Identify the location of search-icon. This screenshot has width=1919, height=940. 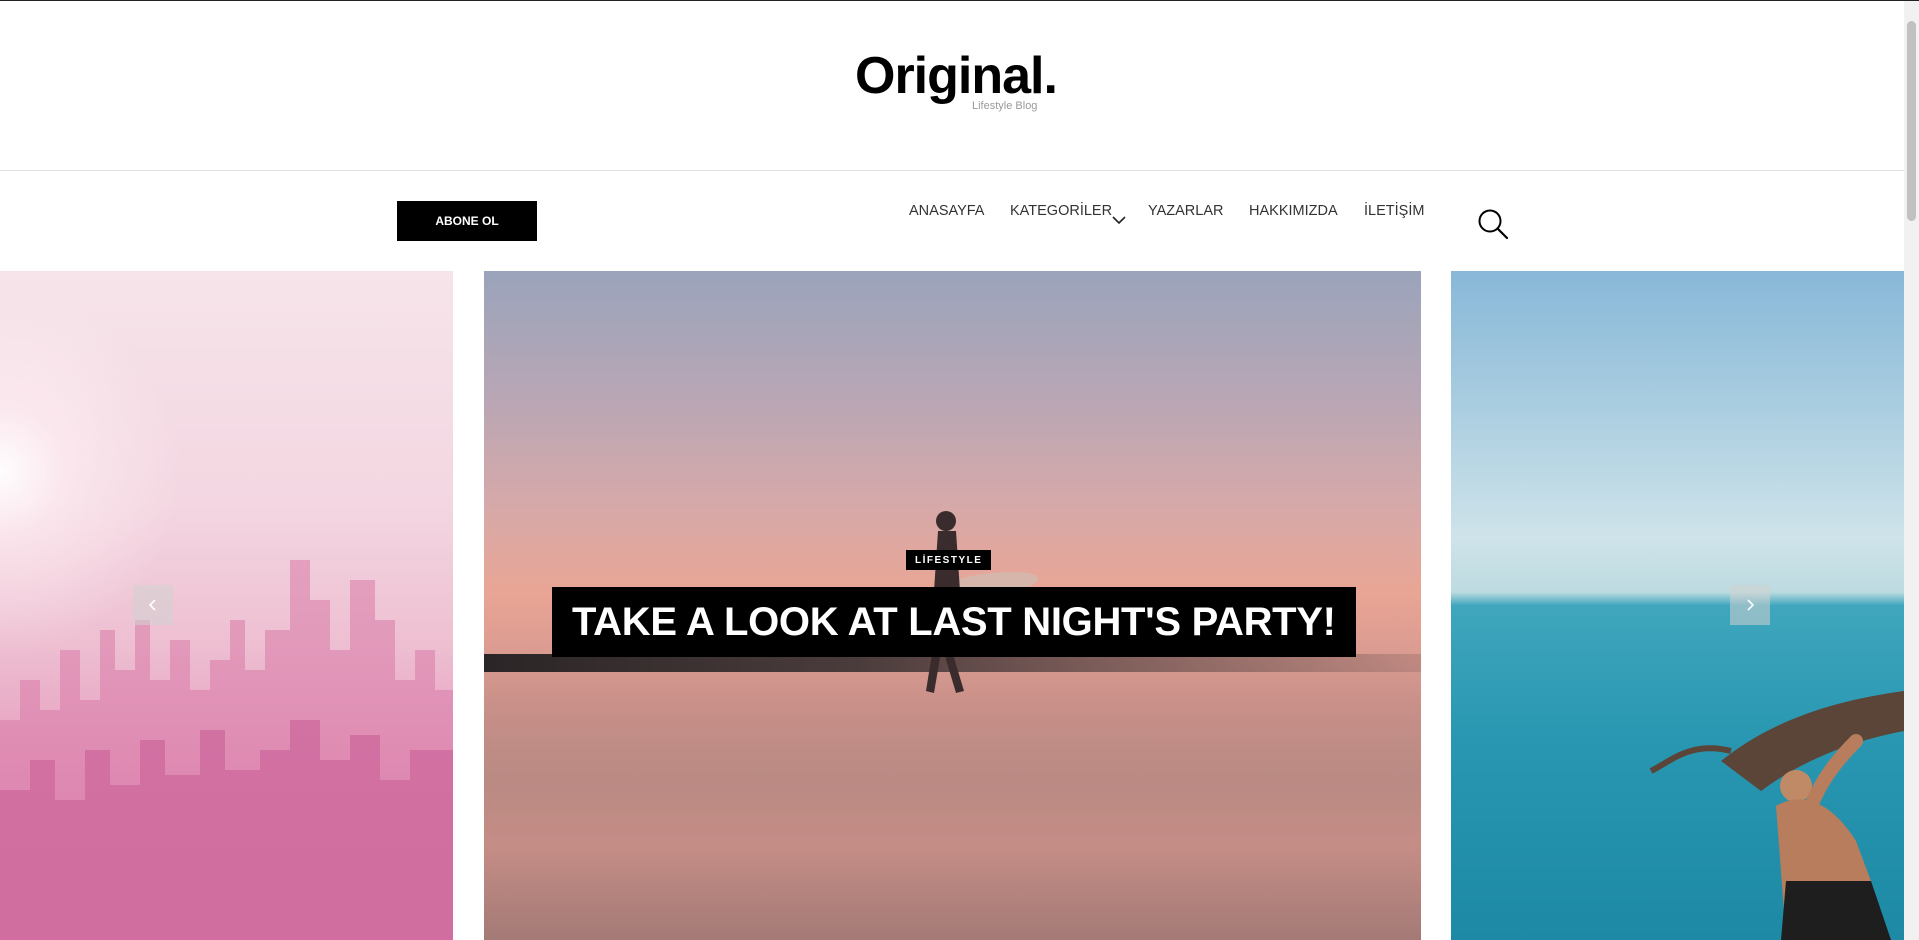
(1493, 224).